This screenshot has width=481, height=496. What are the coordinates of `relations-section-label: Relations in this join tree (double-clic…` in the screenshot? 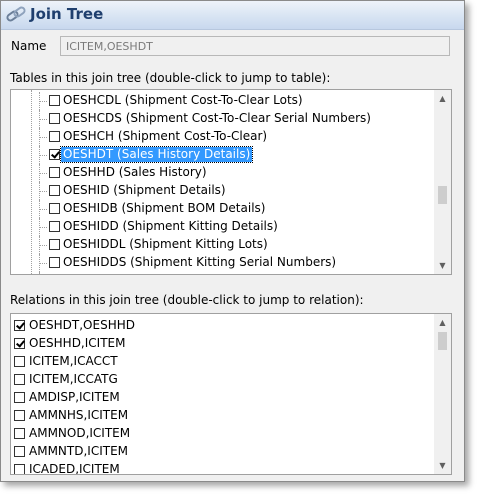 It's located at (187, 300).